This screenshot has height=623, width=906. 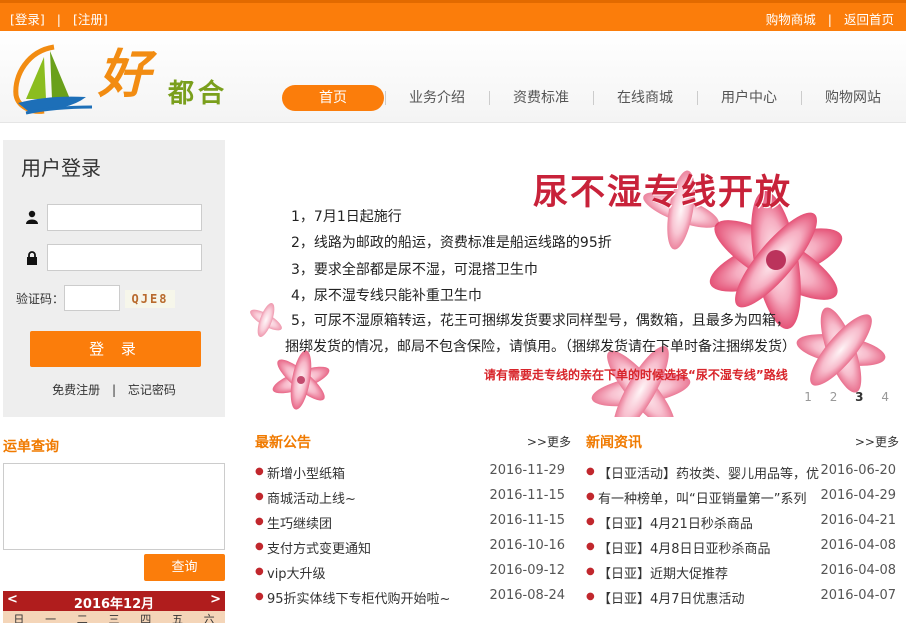 I want to click on list-item: ● 生巧继续团 2016-11-15, so click(x=410, y=525).